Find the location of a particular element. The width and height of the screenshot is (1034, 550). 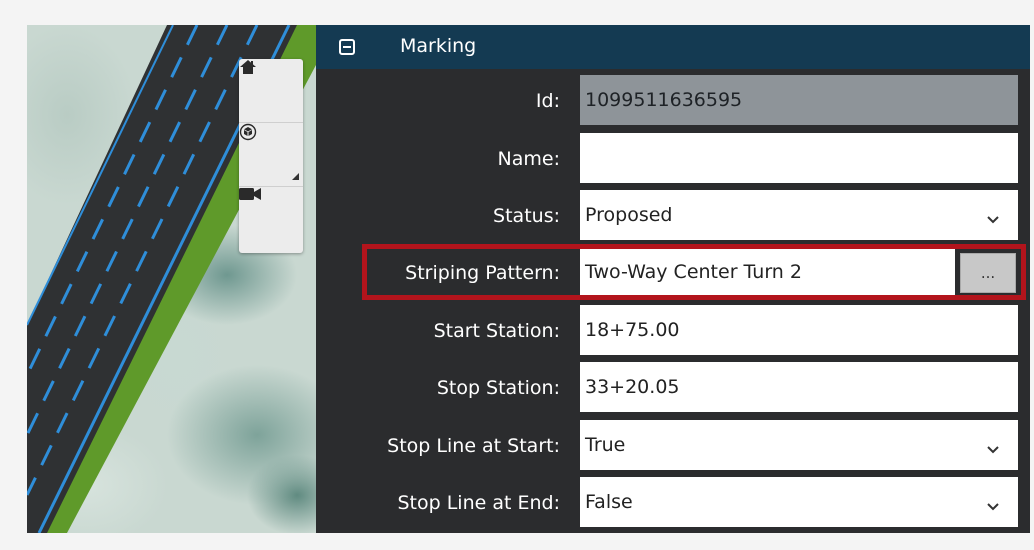

panel-title: Marking is located at coordinates (438, 46).